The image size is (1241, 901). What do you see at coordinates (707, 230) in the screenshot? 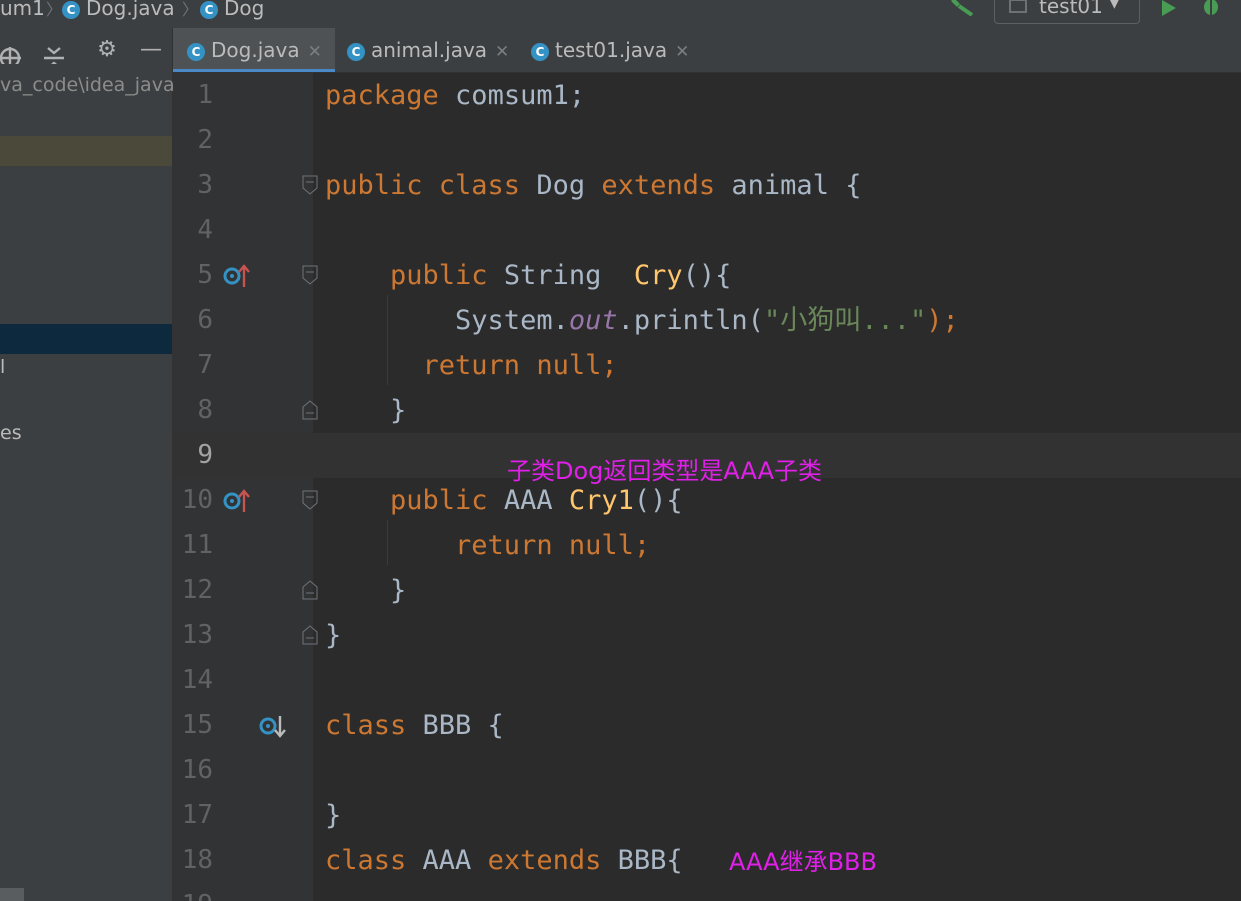
I see `code-line: 4` at bounding box center [707, 230].